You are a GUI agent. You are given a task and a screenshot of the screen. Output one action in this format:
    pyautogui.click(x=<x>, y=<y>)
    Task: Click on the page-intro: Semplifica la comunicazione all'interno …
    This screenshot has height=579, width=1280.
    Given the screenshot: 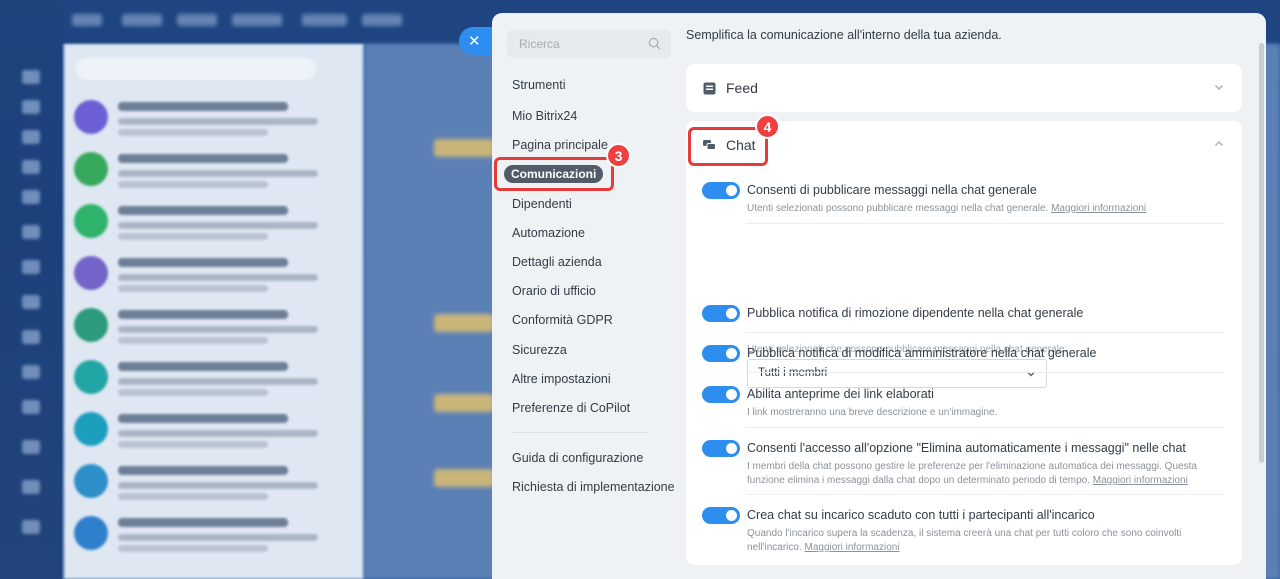 What is the action you would take?
    pyautogui.click(x=844, y=35)
    